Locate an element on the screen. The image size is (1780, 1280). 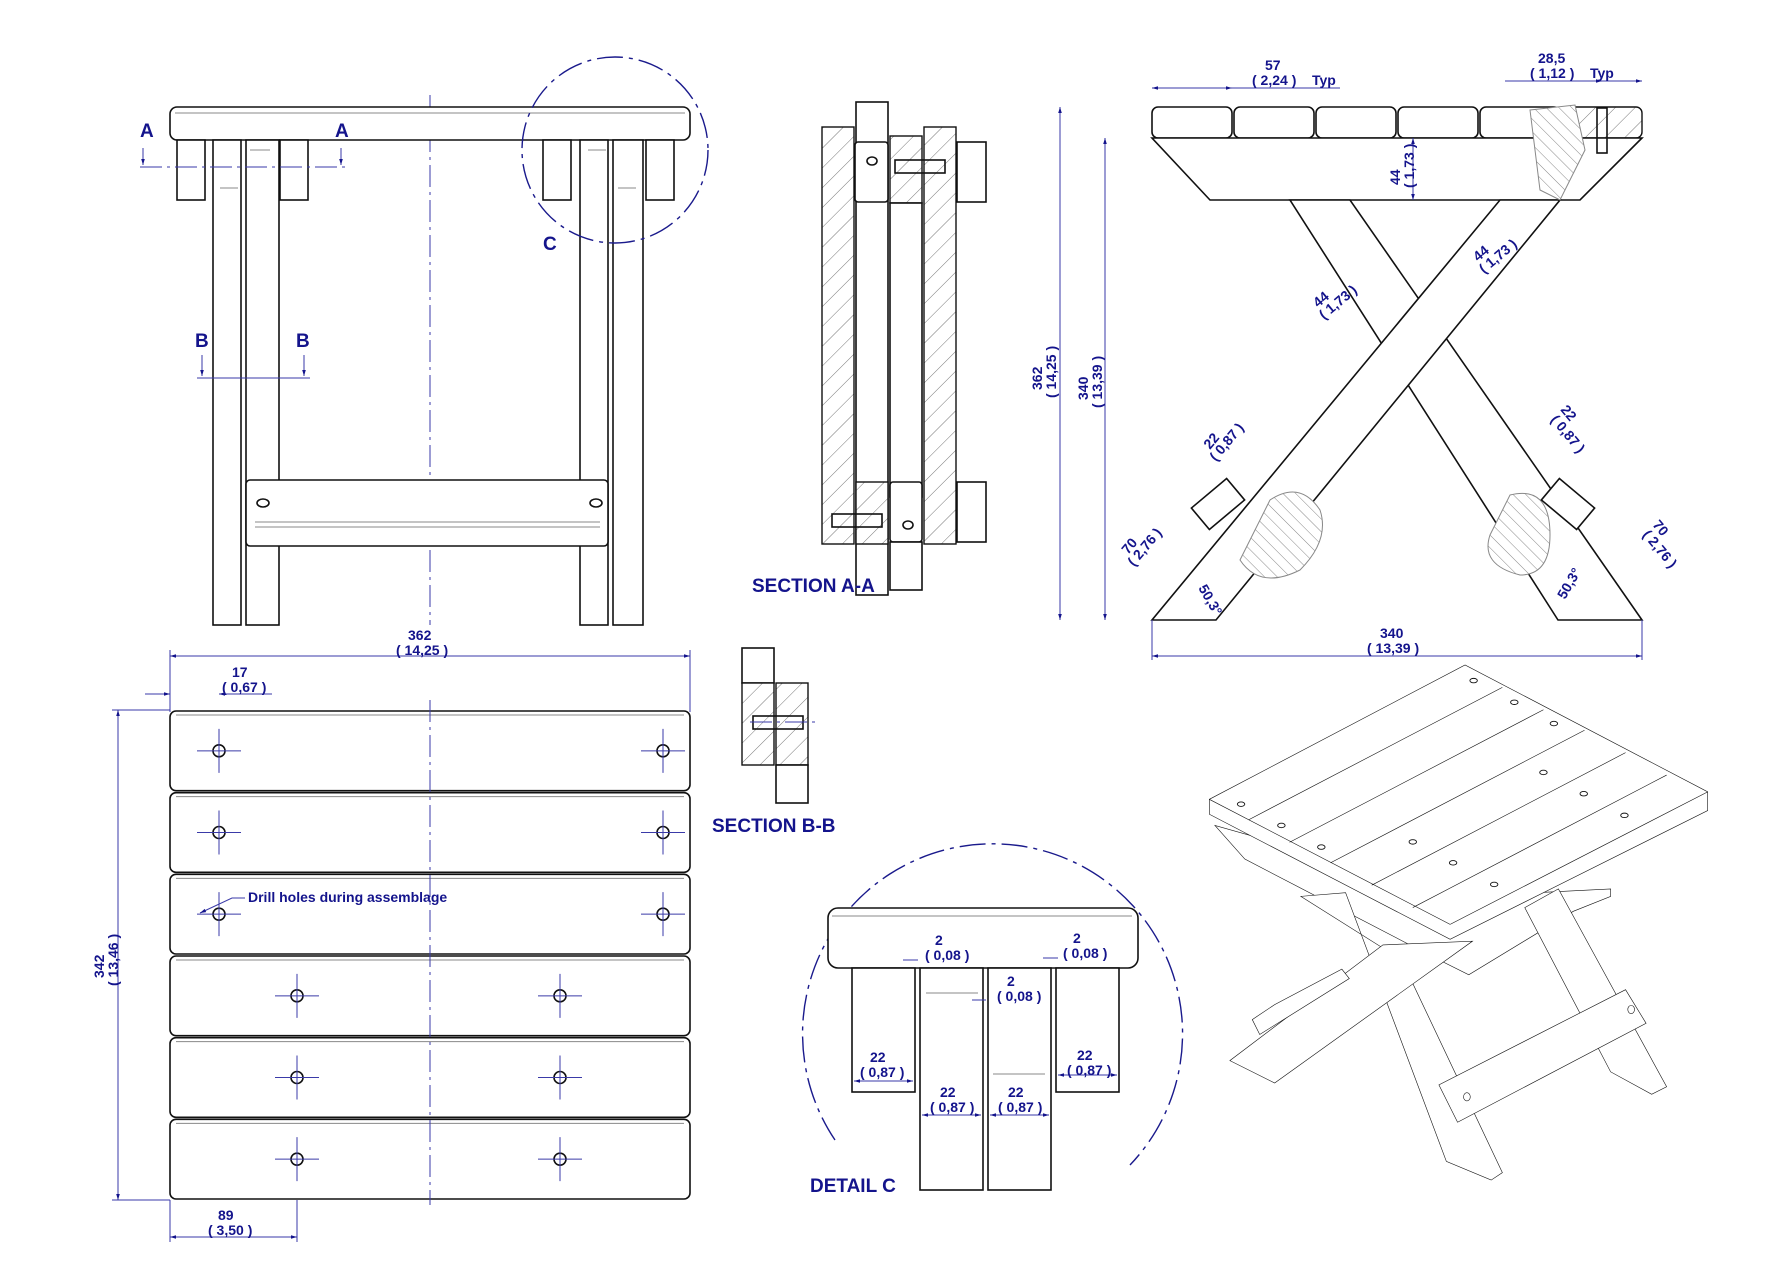
detail-c-marker: C is located at coordinates (550, 244).